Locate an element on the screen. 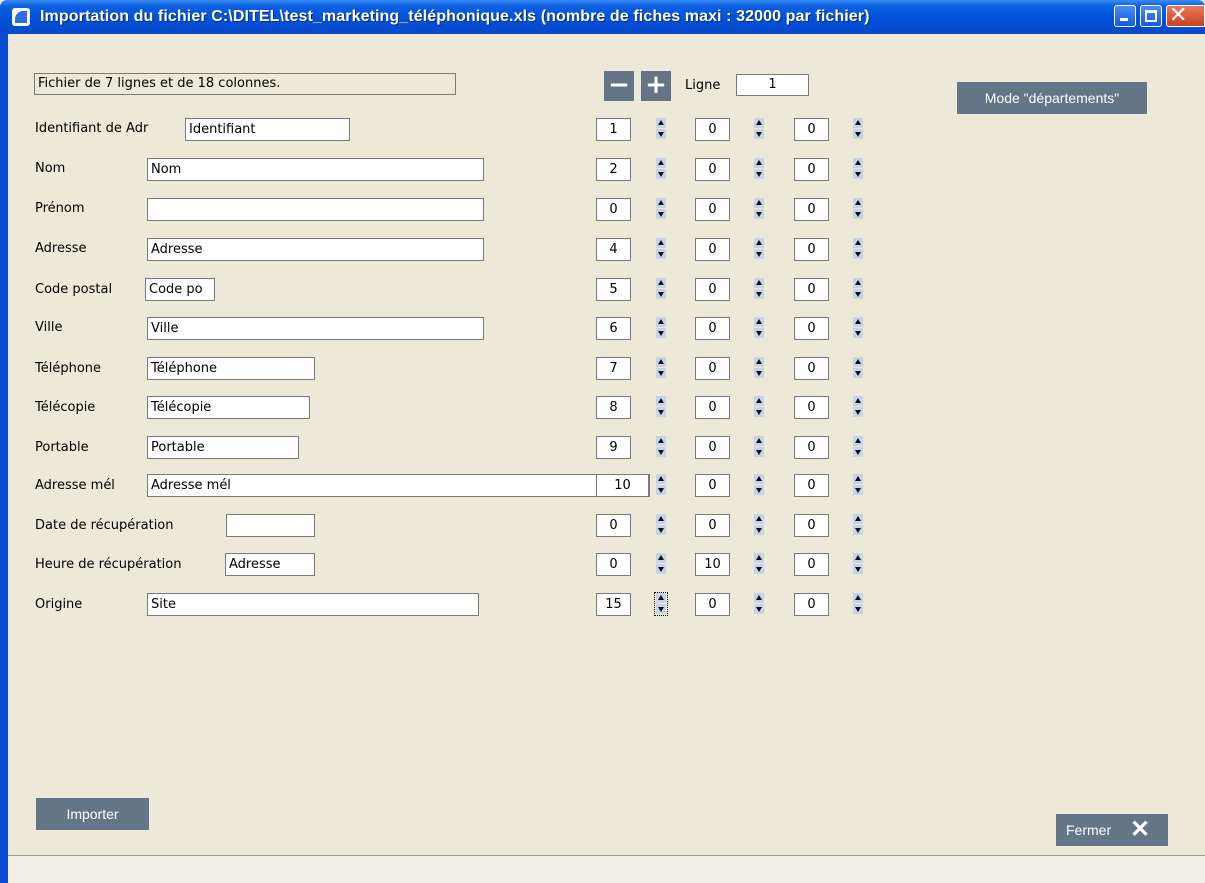 This screenshot has height=883, width=1205. field-heure-recuperation: Adresse is located at coordinates (270, 564).